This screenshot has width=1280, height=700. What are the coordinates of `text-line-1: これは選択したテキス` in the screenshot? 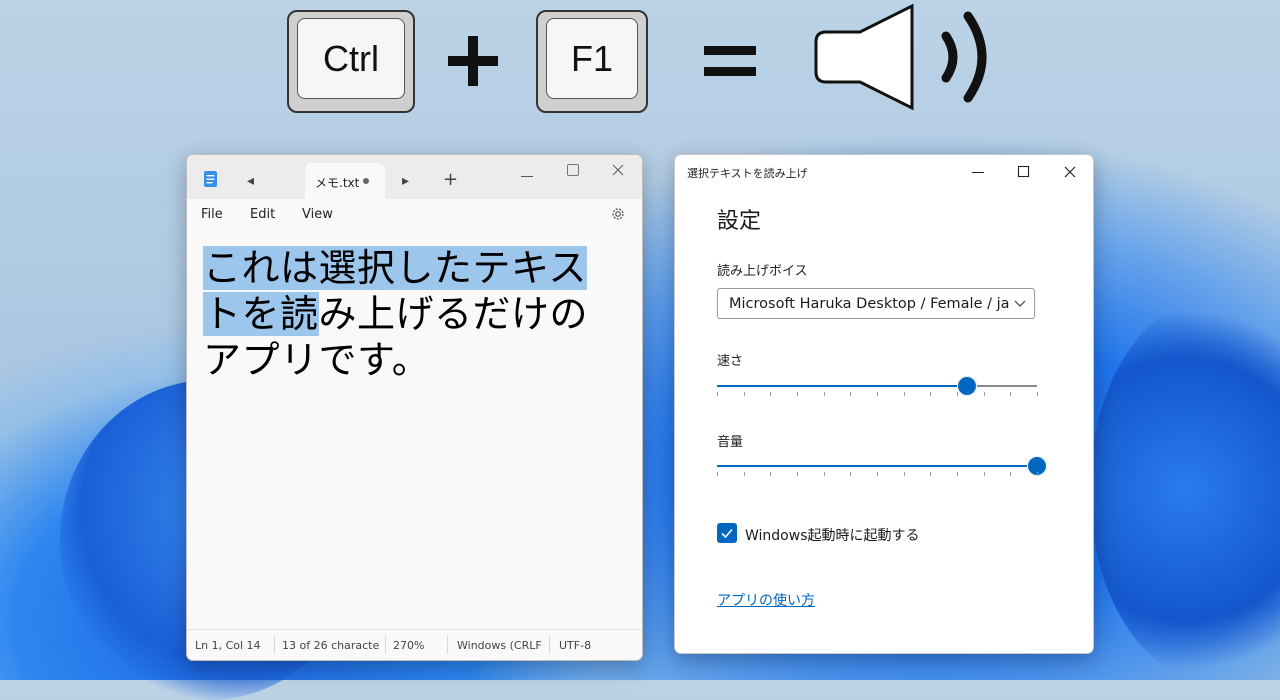 It's located at (413, 268).